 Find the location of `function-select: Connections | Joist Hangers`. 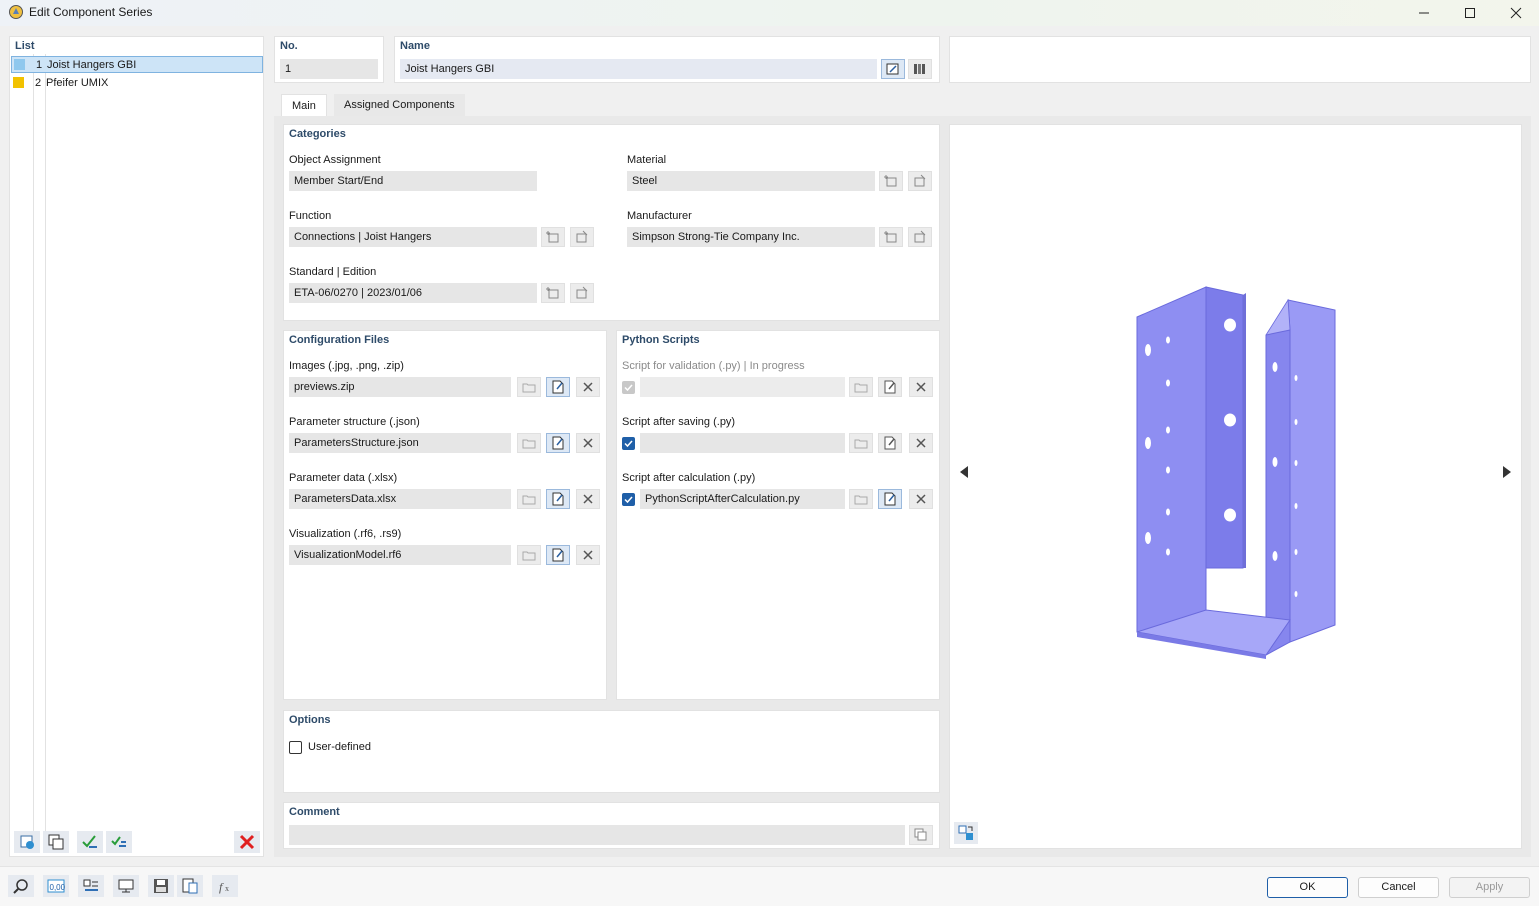

function-select: Connections | Joist Hangers is located at coordinates (413, 237).